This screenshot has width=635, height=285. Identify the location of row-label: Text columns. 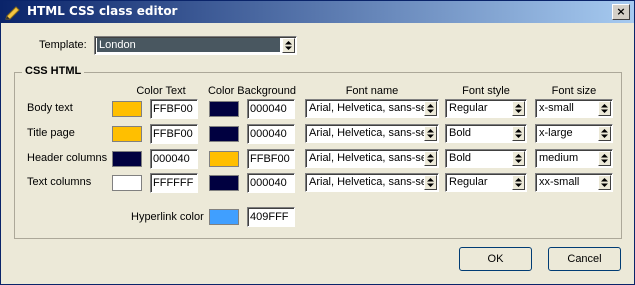
(59, 182).